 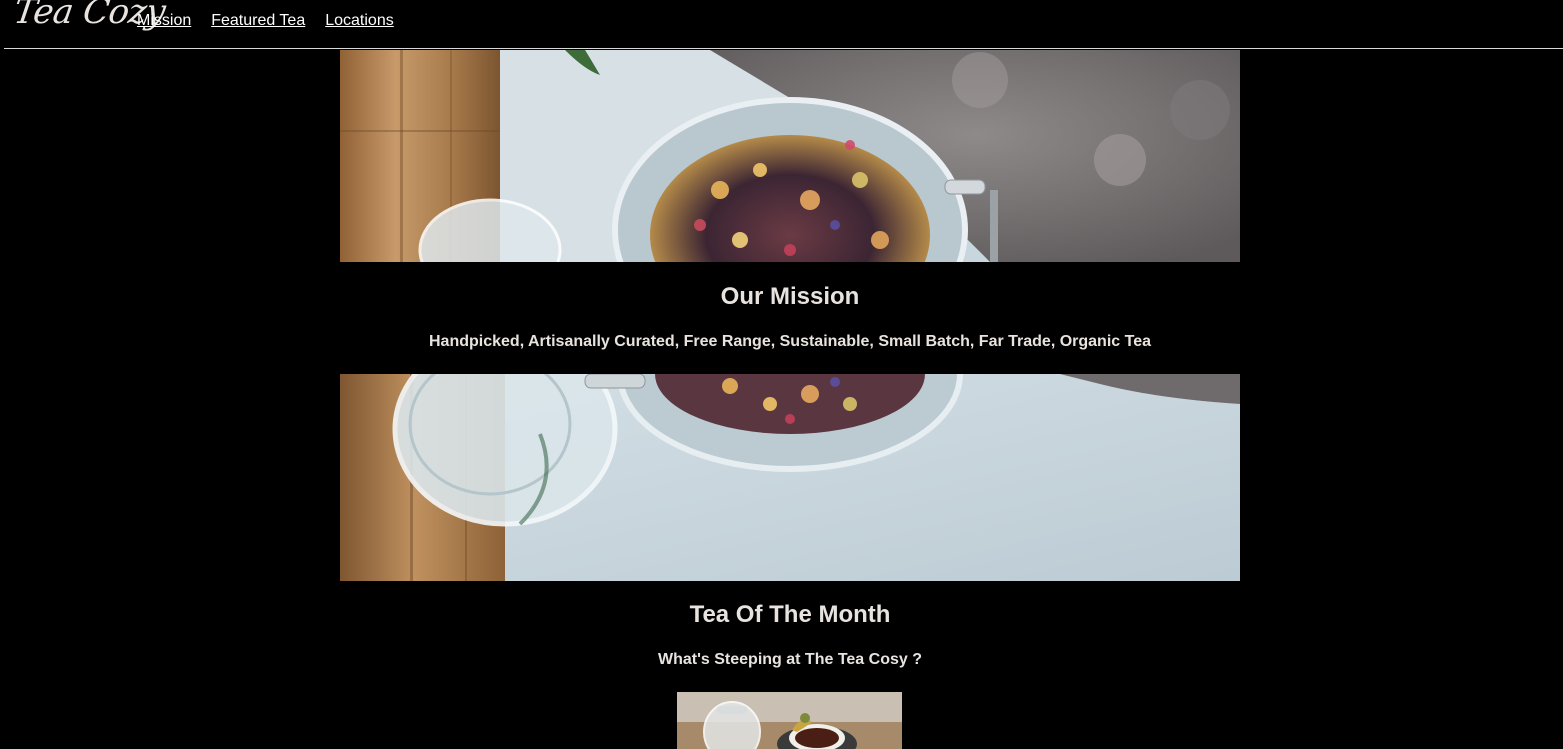 I want to click on site-header: Tea Cozy Mission Featured Tea Locations, so click(x=783, y=24).